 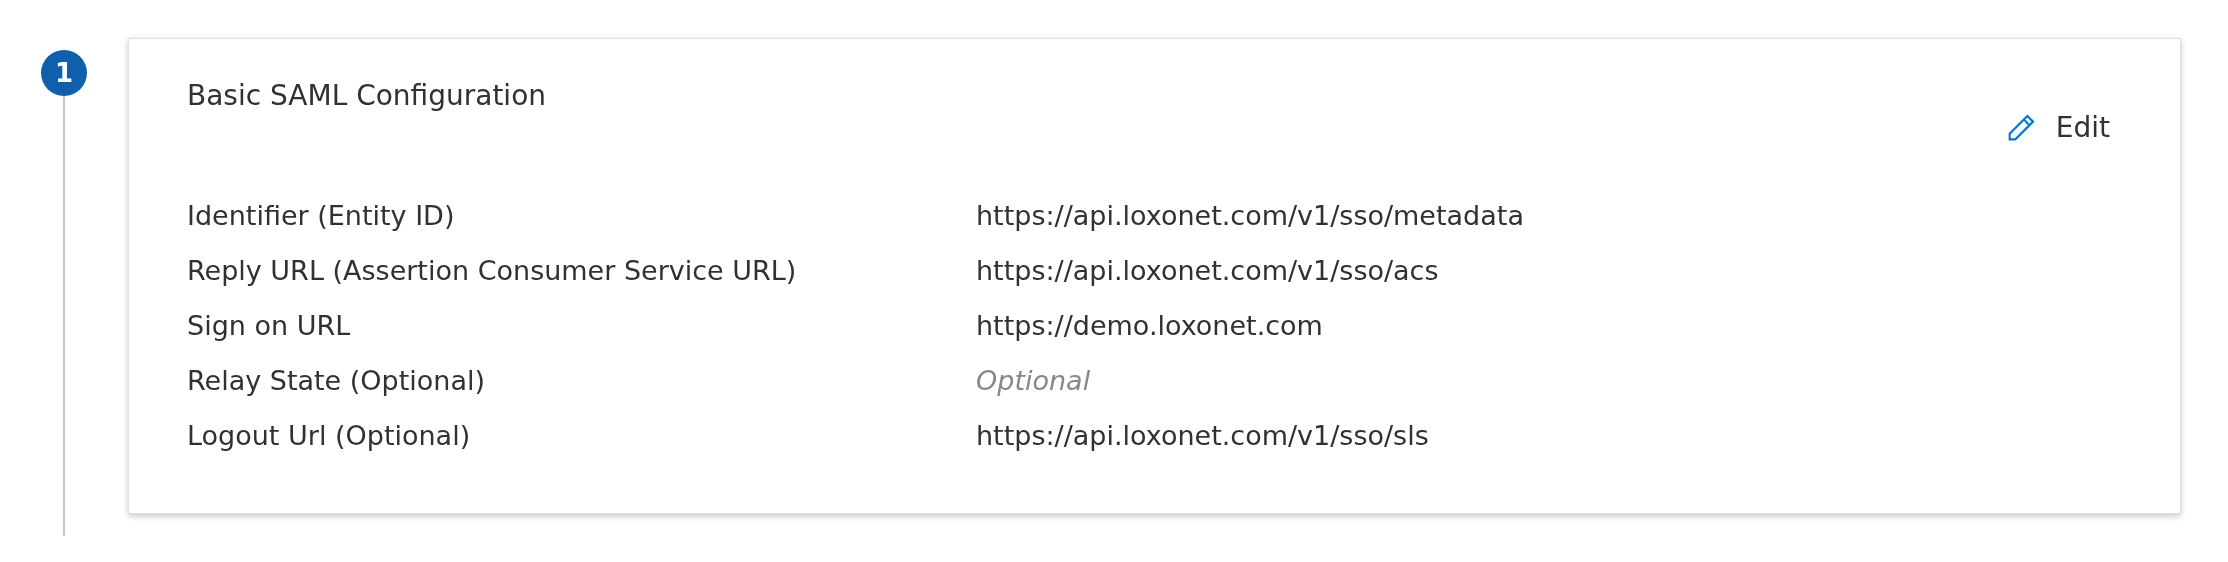 I want to click on card-title: Basic SAML Configuration, so click(x=367, y=96).